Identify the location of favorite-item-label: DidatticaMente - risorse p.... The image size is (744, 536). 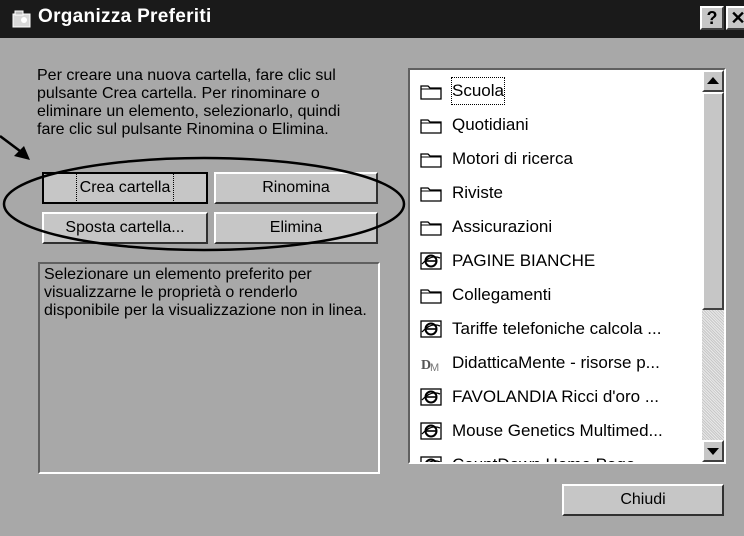
(556, 362).